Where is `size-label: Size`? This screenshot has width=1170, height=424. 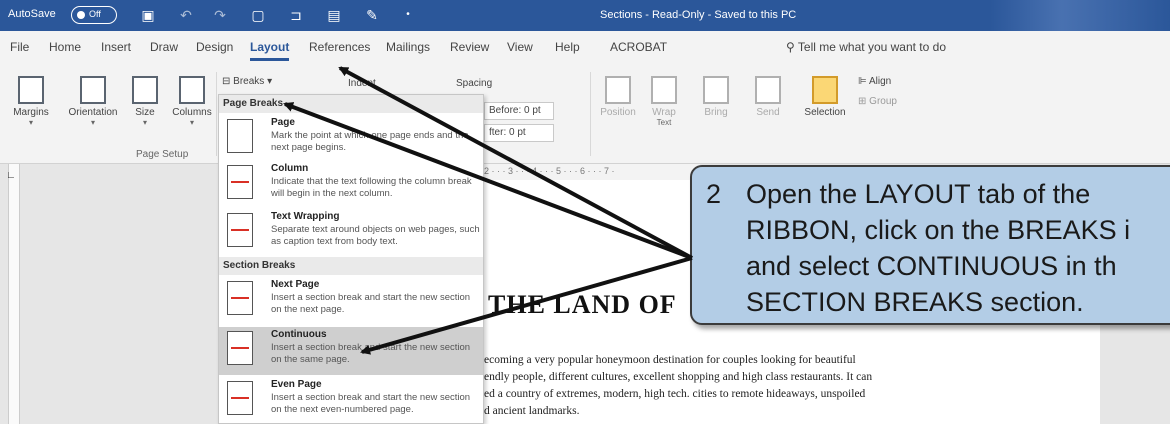
size-label: Size is located at coordinates (145, 112).